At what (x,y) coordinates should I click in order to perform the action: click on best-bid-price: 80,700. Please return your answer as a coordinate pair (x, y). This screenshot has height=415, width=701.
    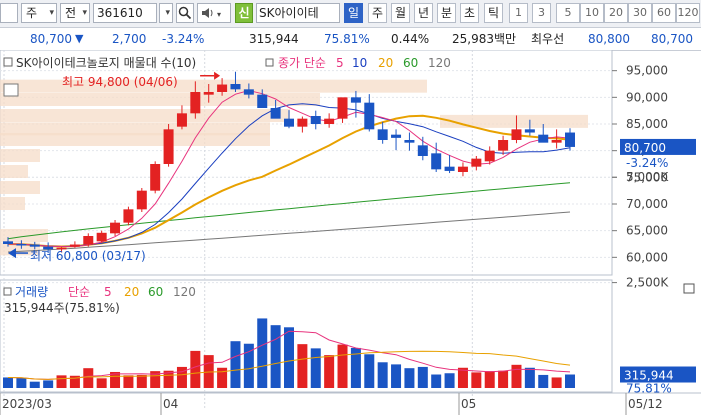
    Looking at the image, I should click on (672, 39).